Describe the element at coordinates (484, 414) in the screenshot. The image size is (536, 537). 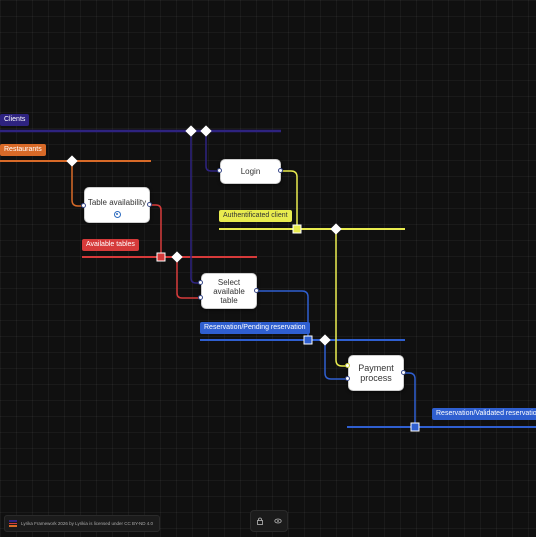
I see `lane-label-validated-reservation: Reservation/Validated reservation` at that location.